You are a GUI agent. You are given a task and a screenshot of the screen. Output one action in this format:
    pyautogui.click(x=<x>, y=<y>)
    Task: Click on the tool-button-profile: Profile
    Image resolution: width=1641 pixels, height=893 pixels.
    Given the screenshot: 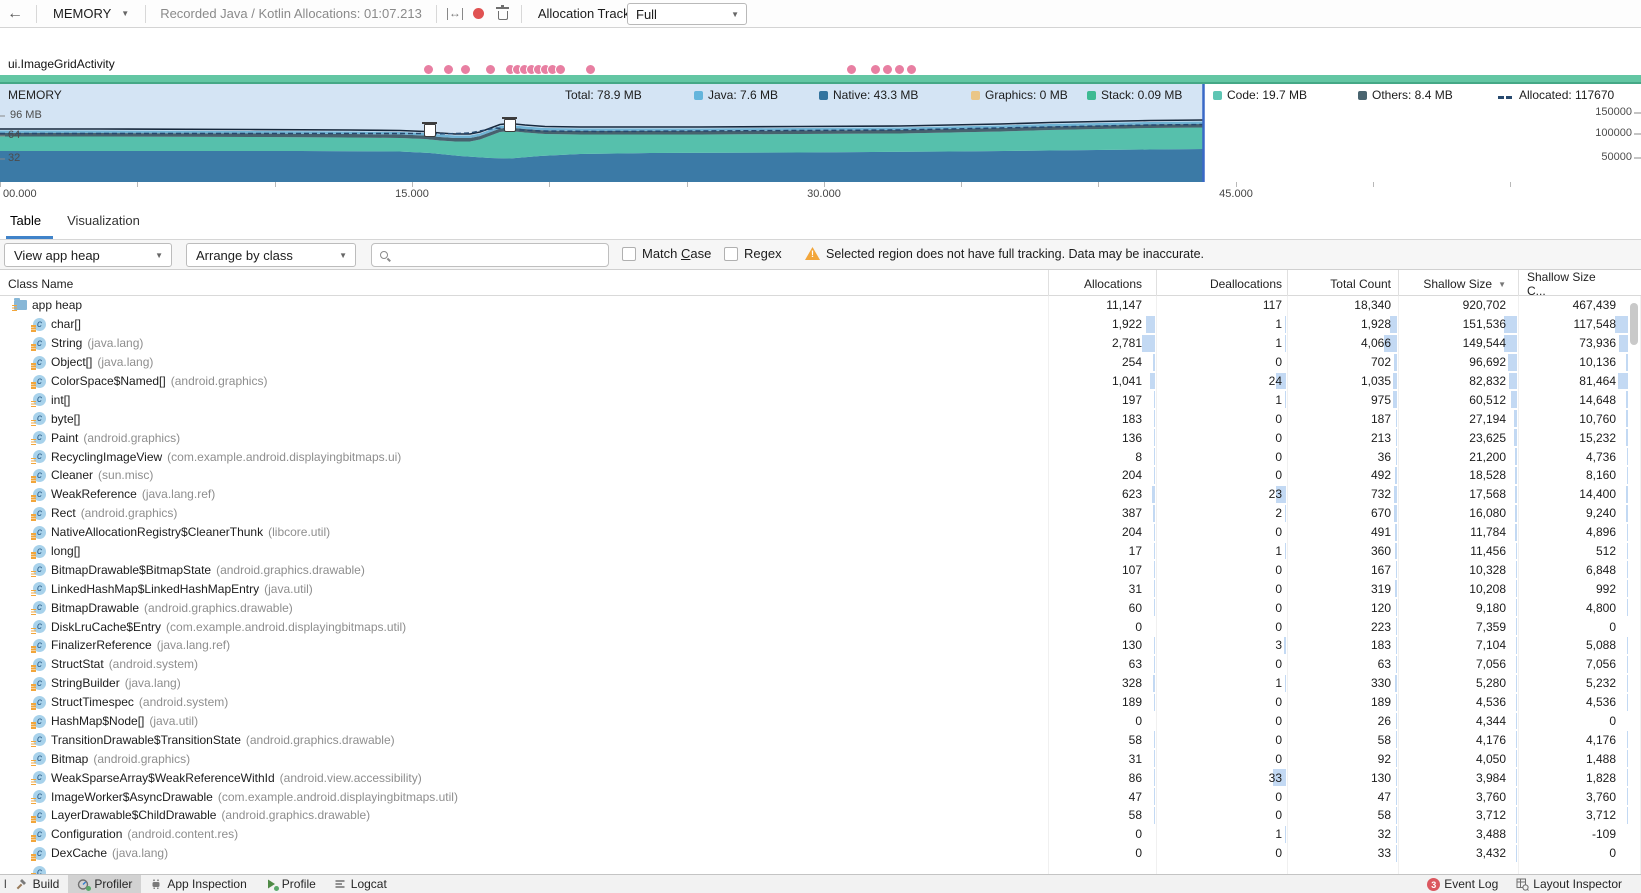 What is the action you would take?
    pyautogui.click(x=290, y=884)
    